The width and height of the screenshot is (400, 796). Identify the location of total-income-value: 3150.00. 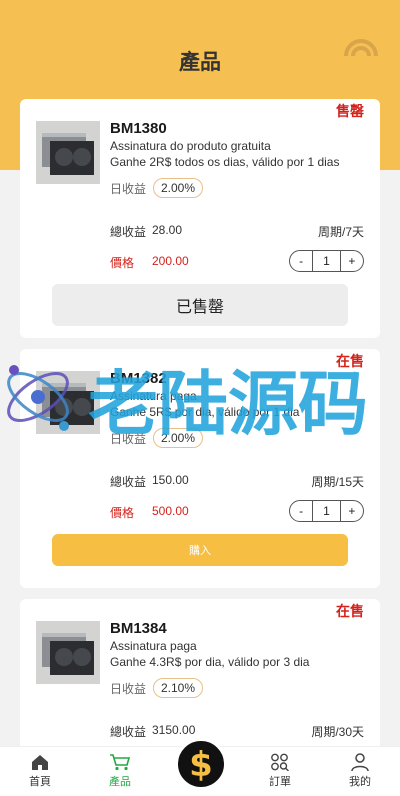
(174, 730).